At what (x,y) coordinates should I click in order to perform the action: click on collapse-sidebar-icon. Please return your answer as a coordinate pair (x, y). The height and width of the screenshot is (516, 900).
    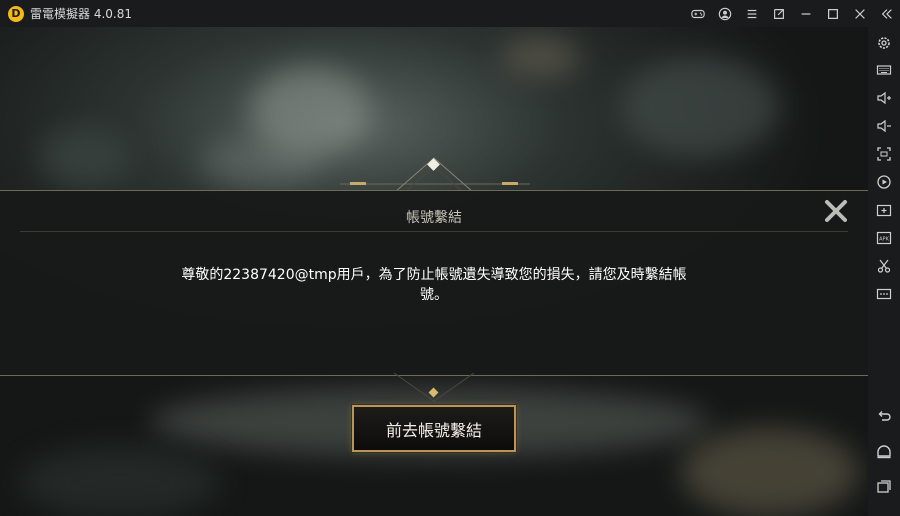
    Looking at the image, I should click on (886, 13).